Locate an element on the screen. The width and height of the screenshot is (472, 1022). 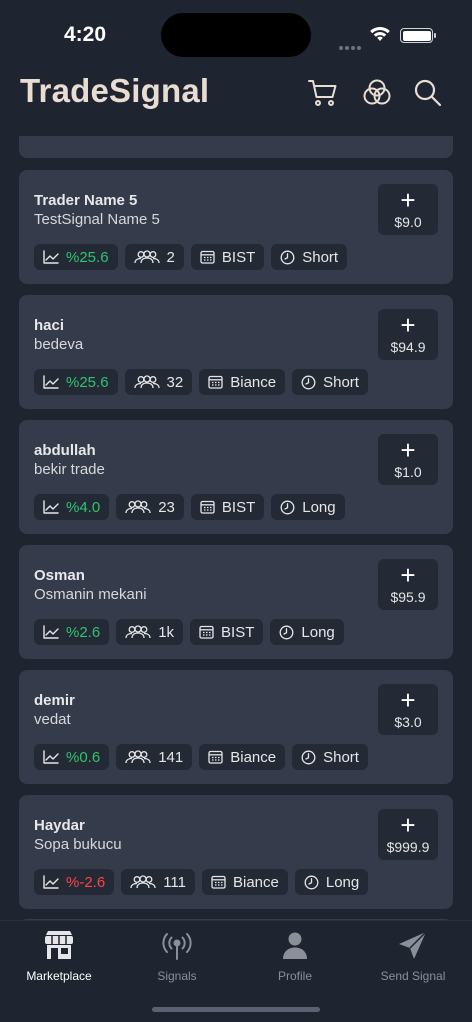
trader-name: Haydar is located at coordinates (59, 825).